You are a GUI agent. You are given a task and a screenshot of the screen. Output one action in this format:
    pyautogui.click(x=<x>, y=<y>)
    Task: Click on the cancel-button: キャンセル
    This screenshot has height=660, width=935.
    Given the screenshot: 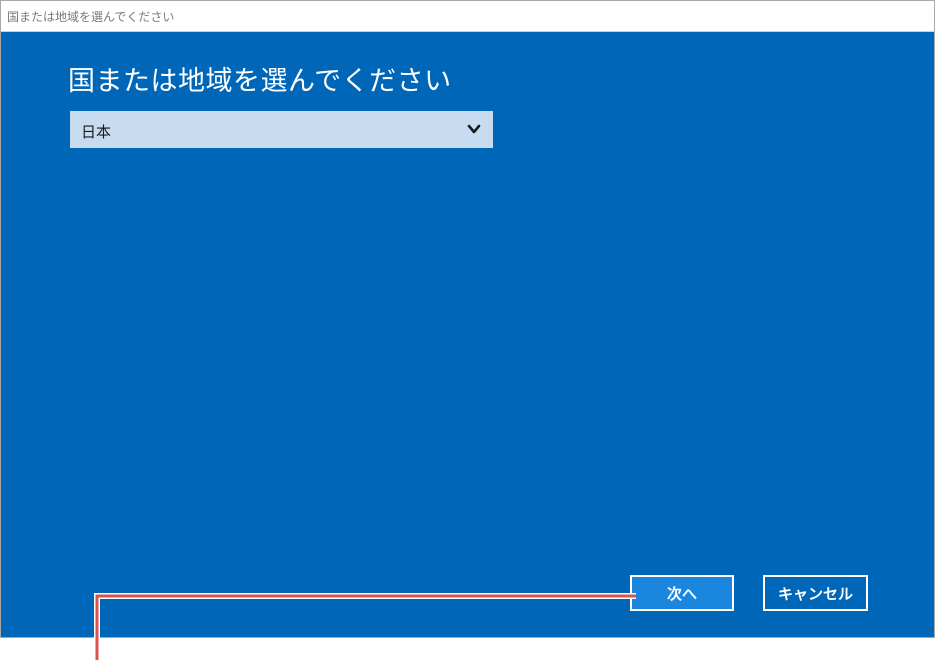 What is the action you would take?
    pyautogui.click(x=815, y=593)
    